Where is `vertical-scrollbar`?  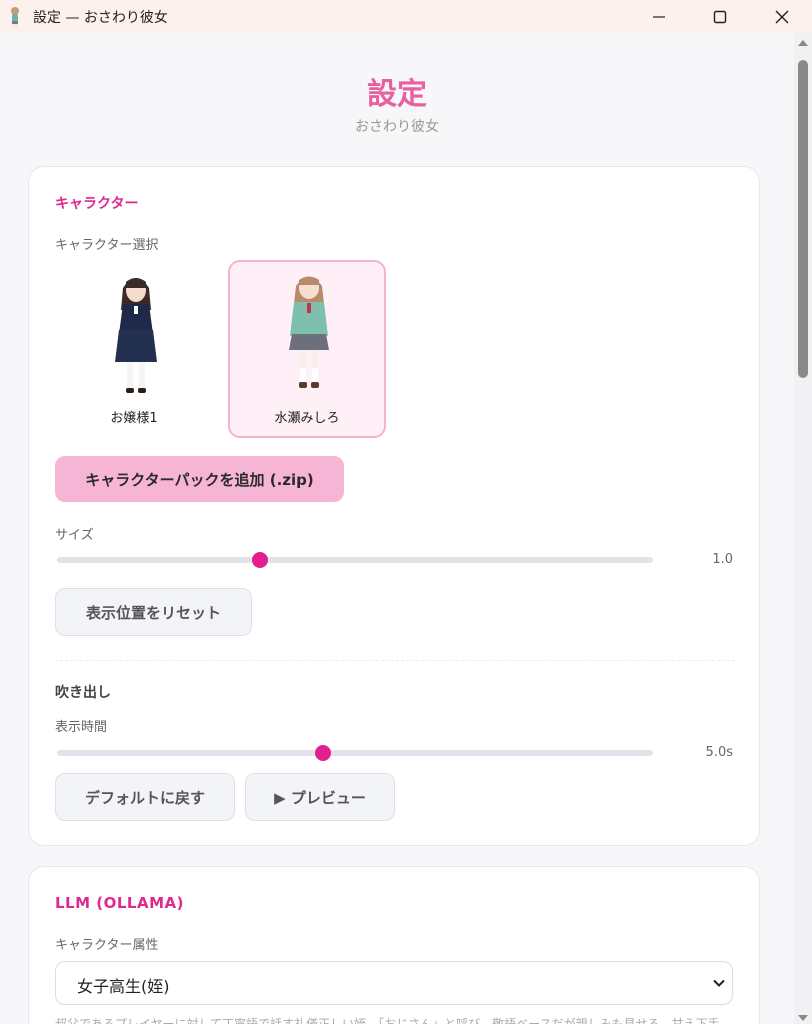
vertical-scrollbar is located at coordinates (803, 528).